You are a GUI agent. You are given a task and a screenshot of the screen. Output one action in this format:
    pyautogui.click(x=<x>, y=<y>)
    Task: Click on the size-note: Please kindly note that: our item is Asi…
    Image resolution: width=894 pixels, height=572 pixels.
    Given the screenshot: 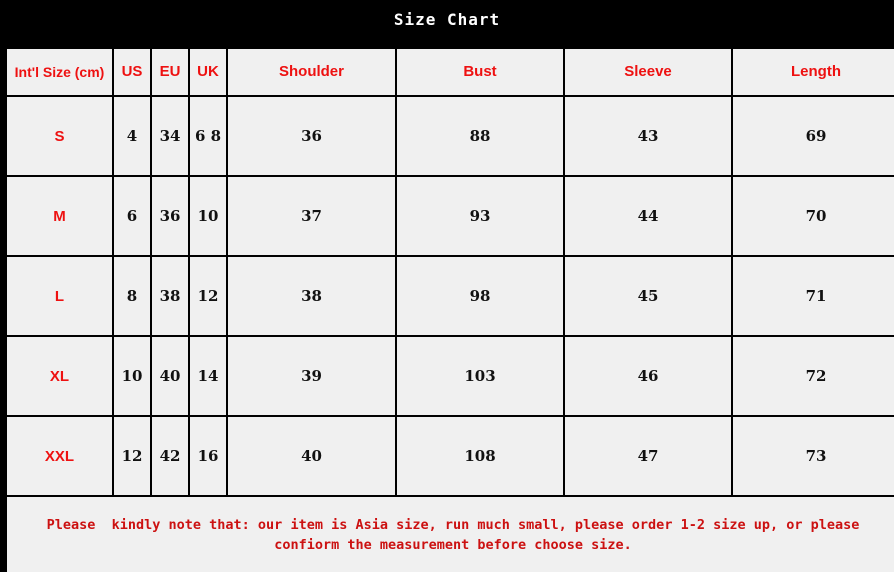 What is the action you would take?
    pyautogui.click(x=450, y=534)
    